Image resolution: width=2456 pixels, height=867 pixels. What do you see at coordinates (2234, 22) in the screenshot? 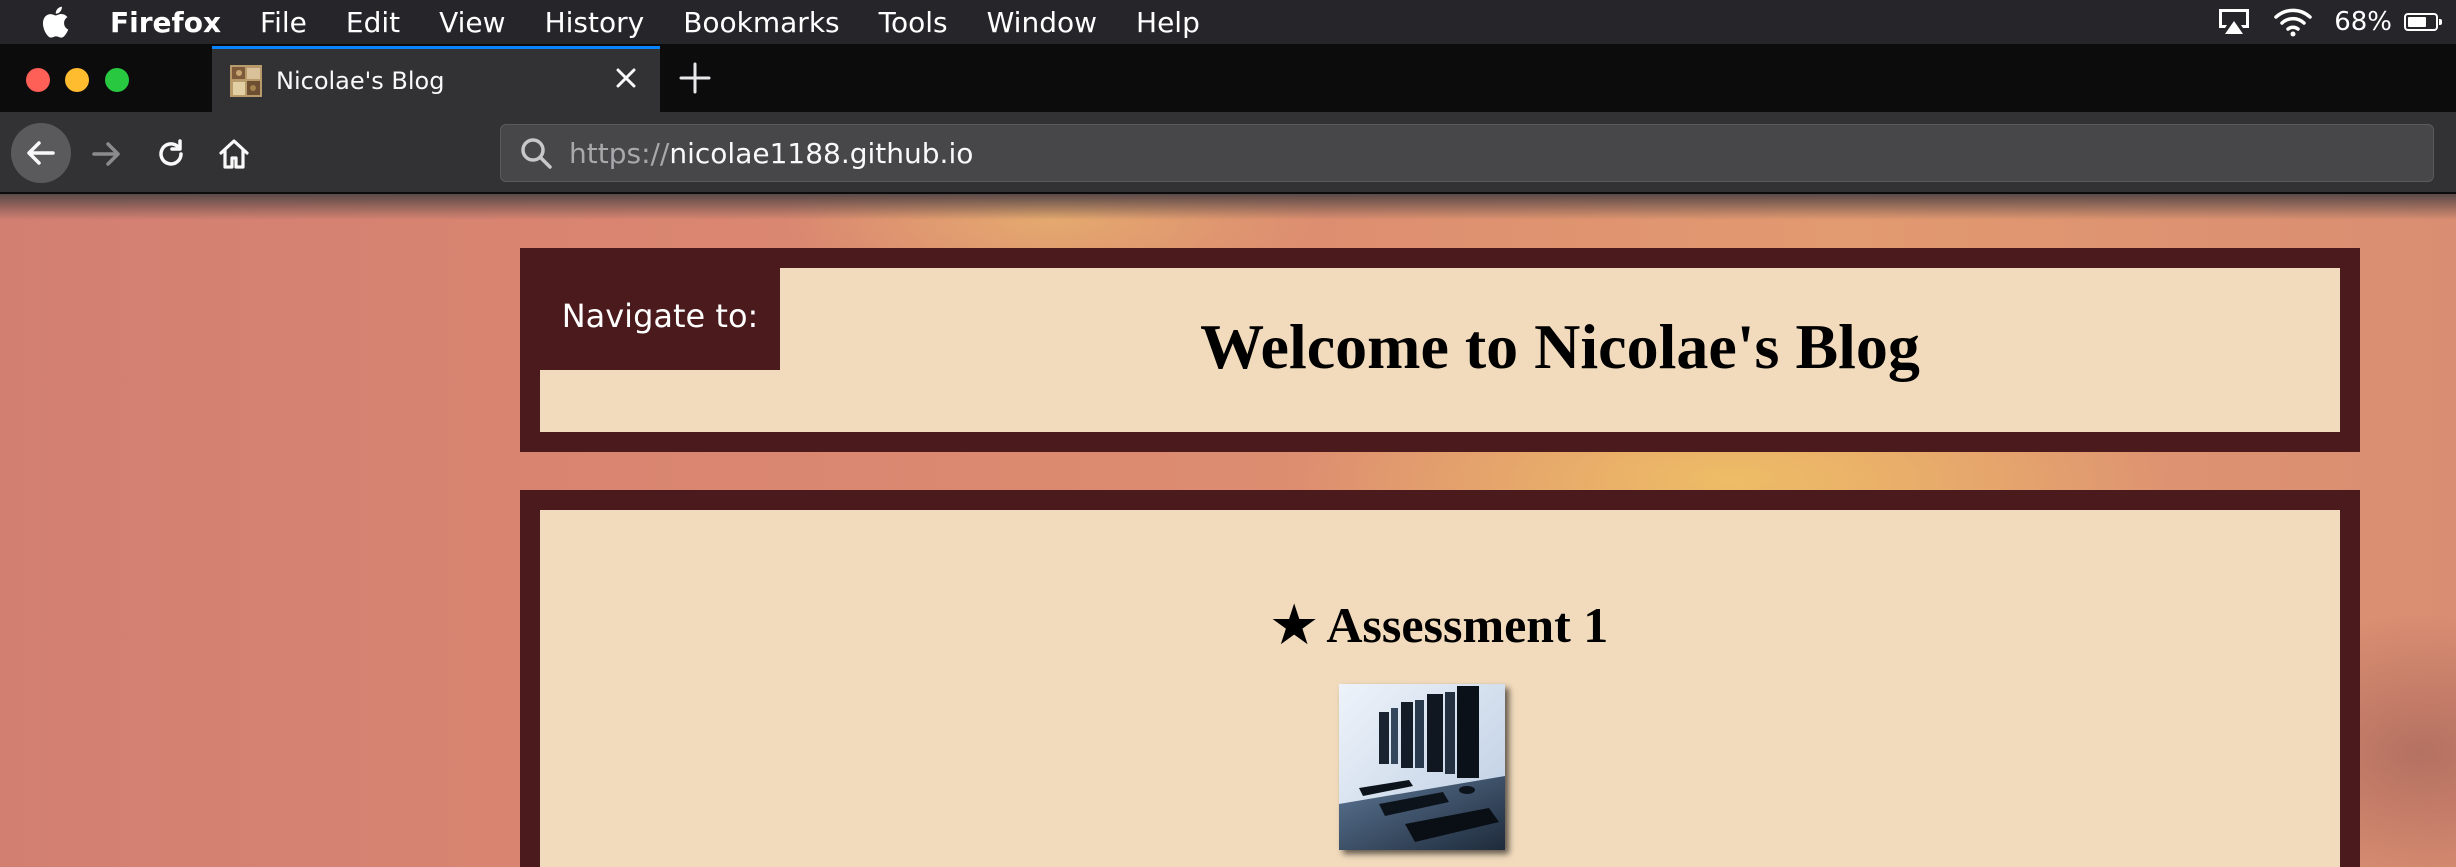
I see `airplay-icon` at bounding box center [2234, 22].